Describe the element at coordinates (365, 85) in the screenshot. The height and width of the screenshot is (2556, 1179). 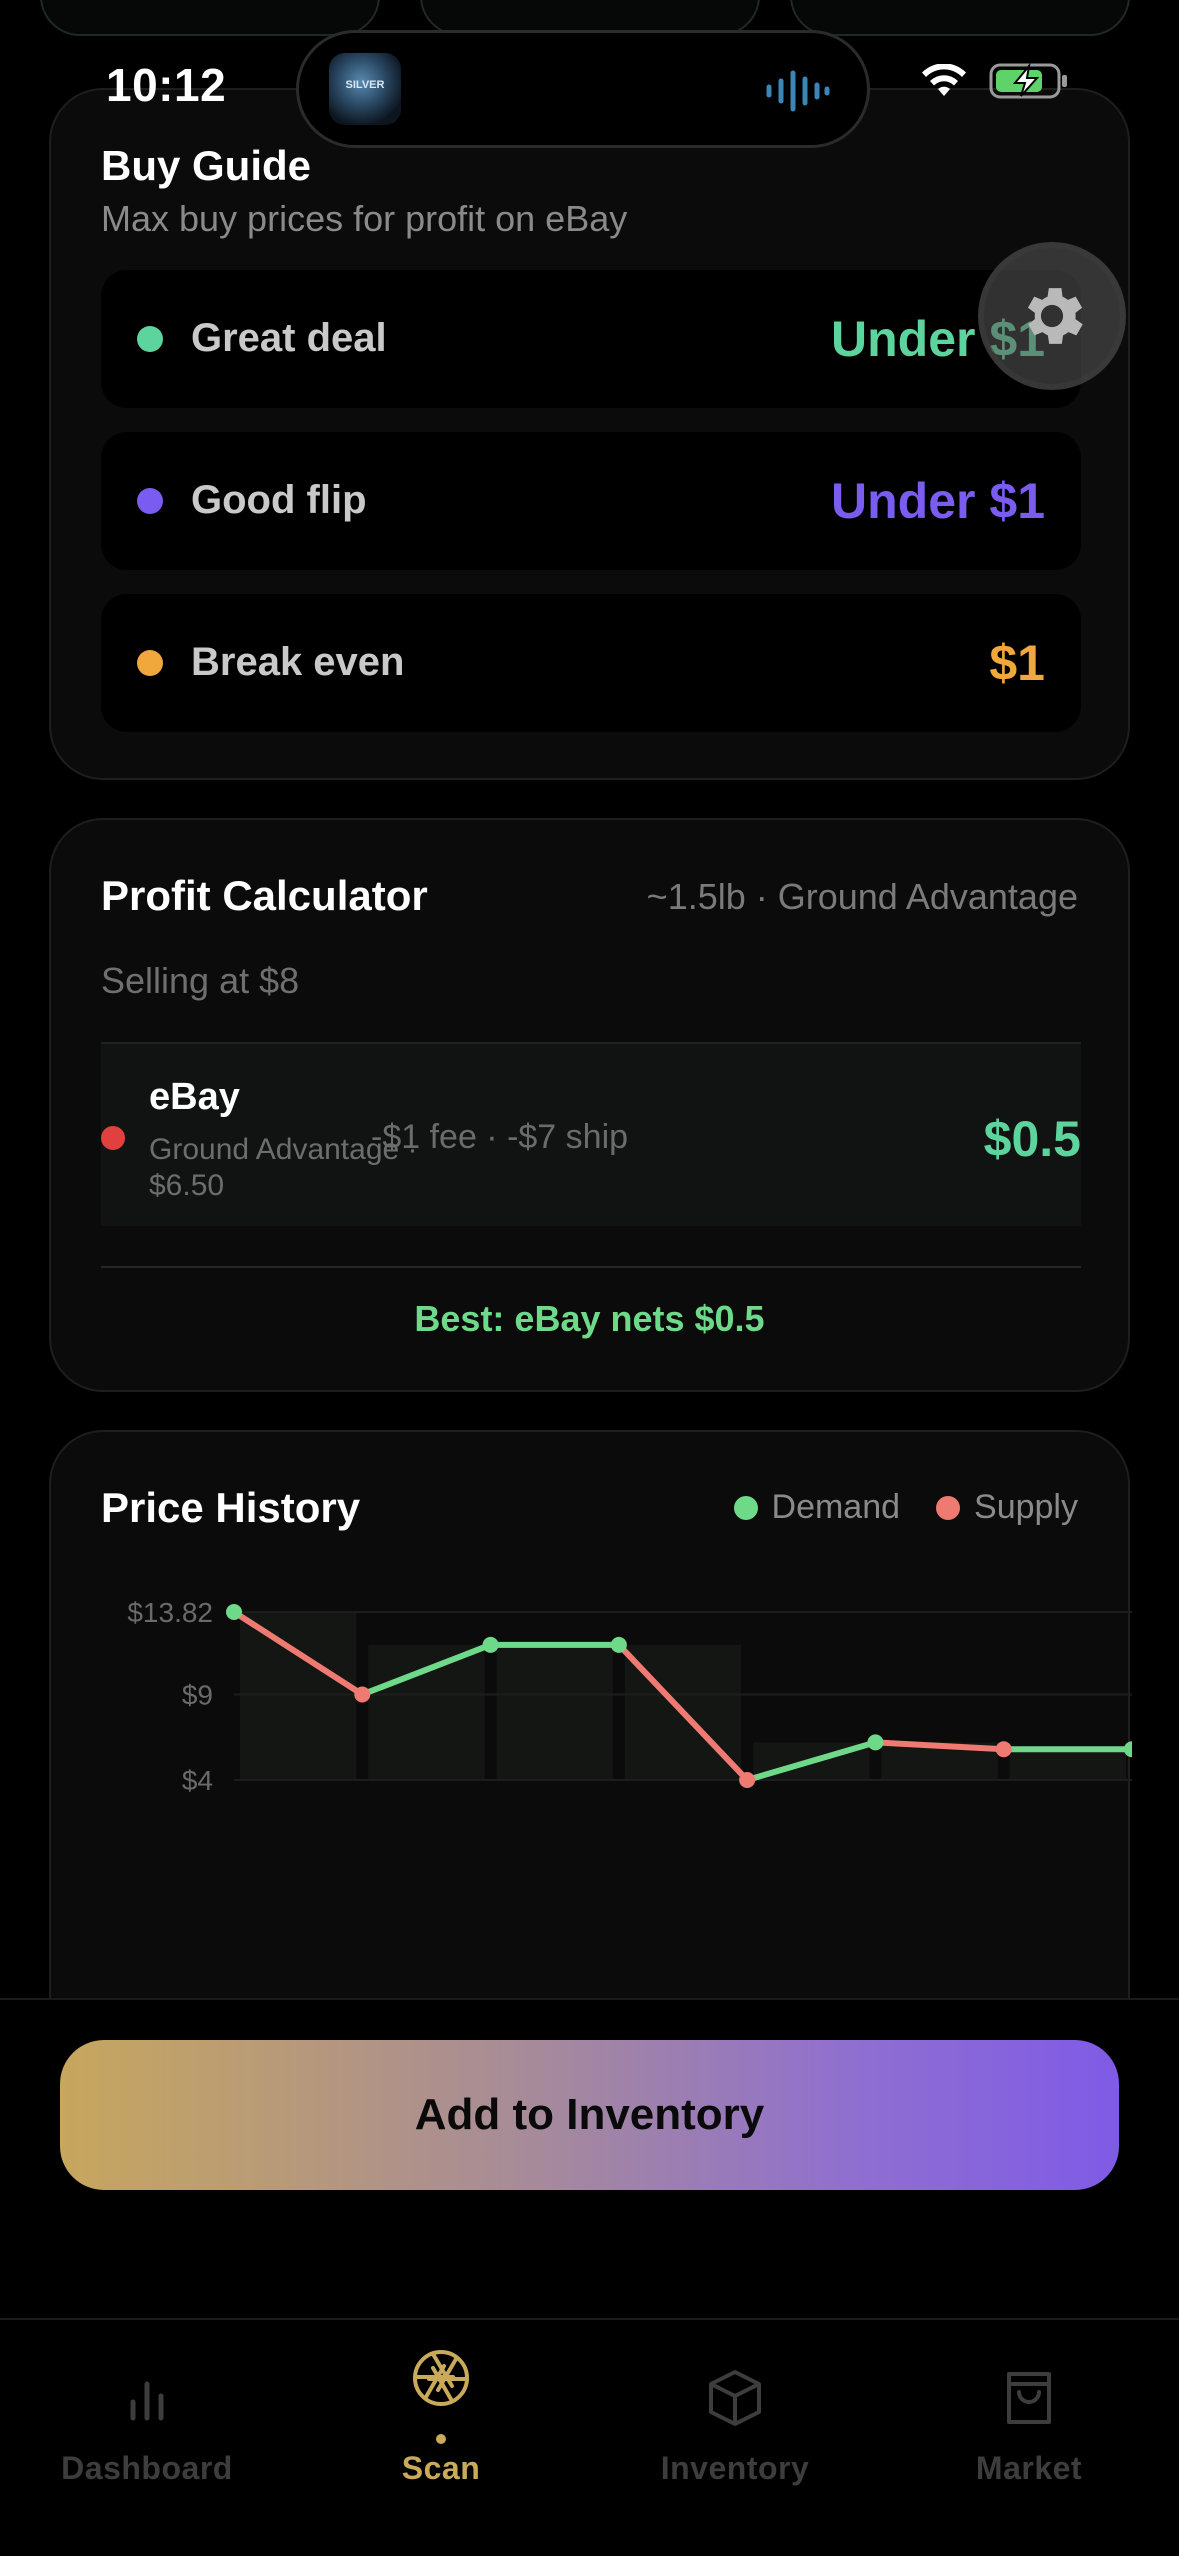
I see `island-app-label: SILVER` at that location.